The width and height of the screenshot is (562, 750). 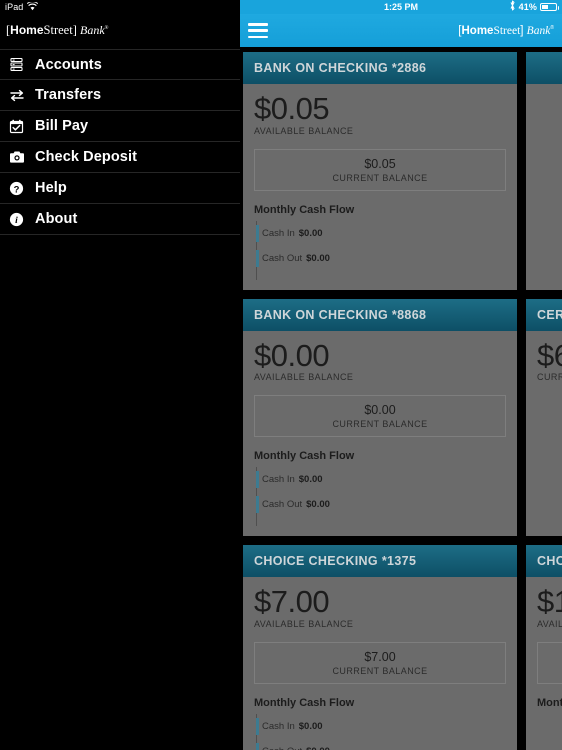 What do you see at coordinates (544, 434) in the screenshot?
I see `account-card-body: $6. CURRENT BALANCE` at bounding box center [544, 434].